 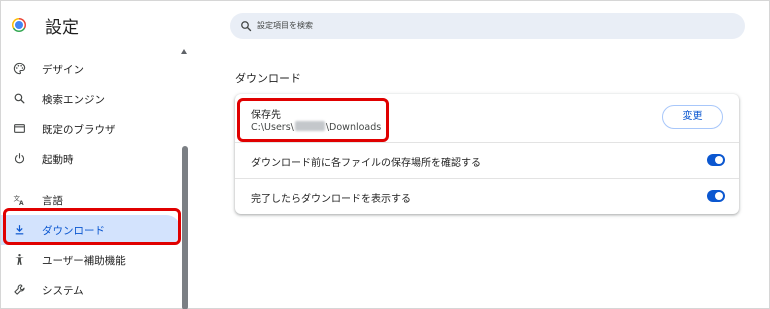 What do you see at coordinates (331, 199) in the screenshot?
I see `show-downloads-when-done-label: 完了したらダウンロードを表示する` at bounding box center [331, 199].